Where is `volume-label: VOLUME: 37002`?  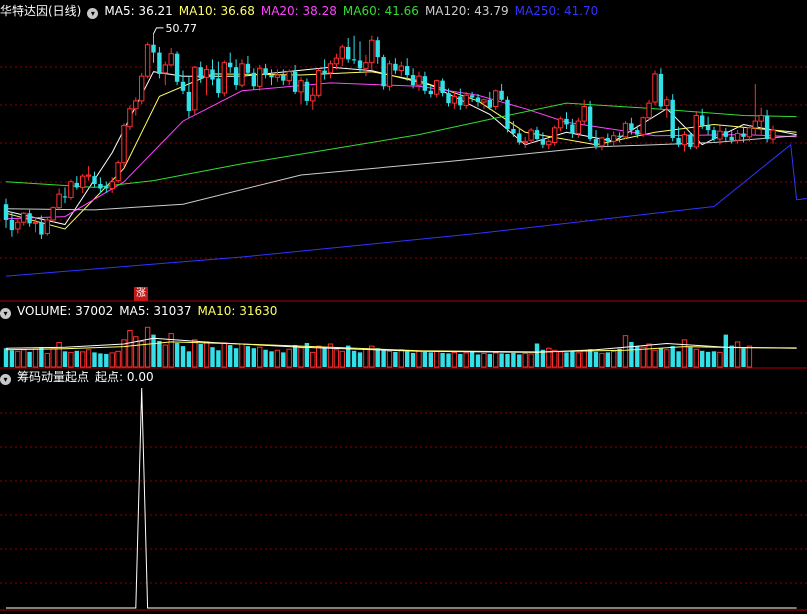
volume-label: VOLUME: 37002 is located at coordinates (65, 311).